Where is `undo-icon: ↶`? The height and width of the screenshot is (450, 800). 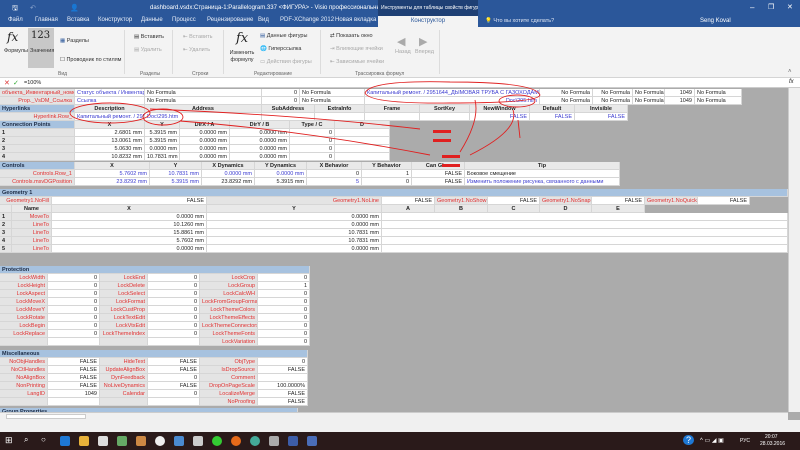
undo-icon: ↶ is located at coordinates (33, 8).